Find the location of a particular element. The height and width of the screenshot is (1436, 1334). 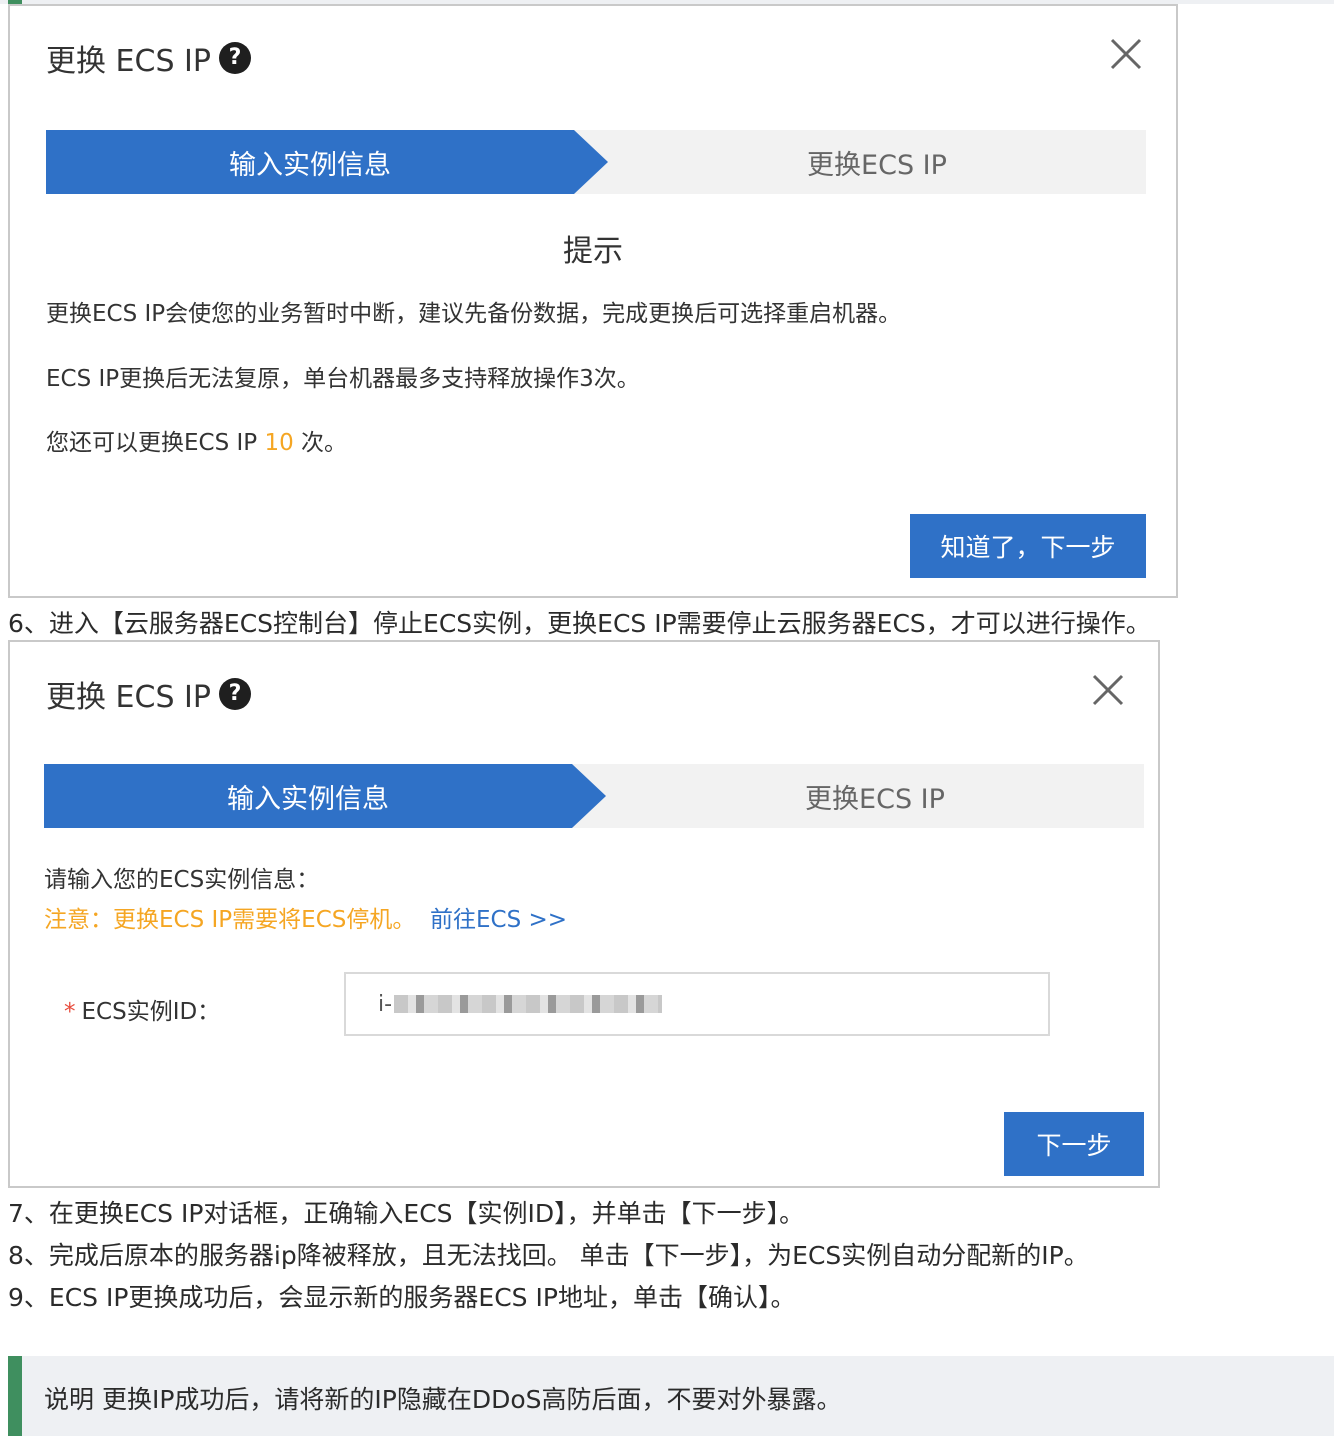

remaining-prefix: 您还可以更换ECS IP is located at coordinates (155, 443).